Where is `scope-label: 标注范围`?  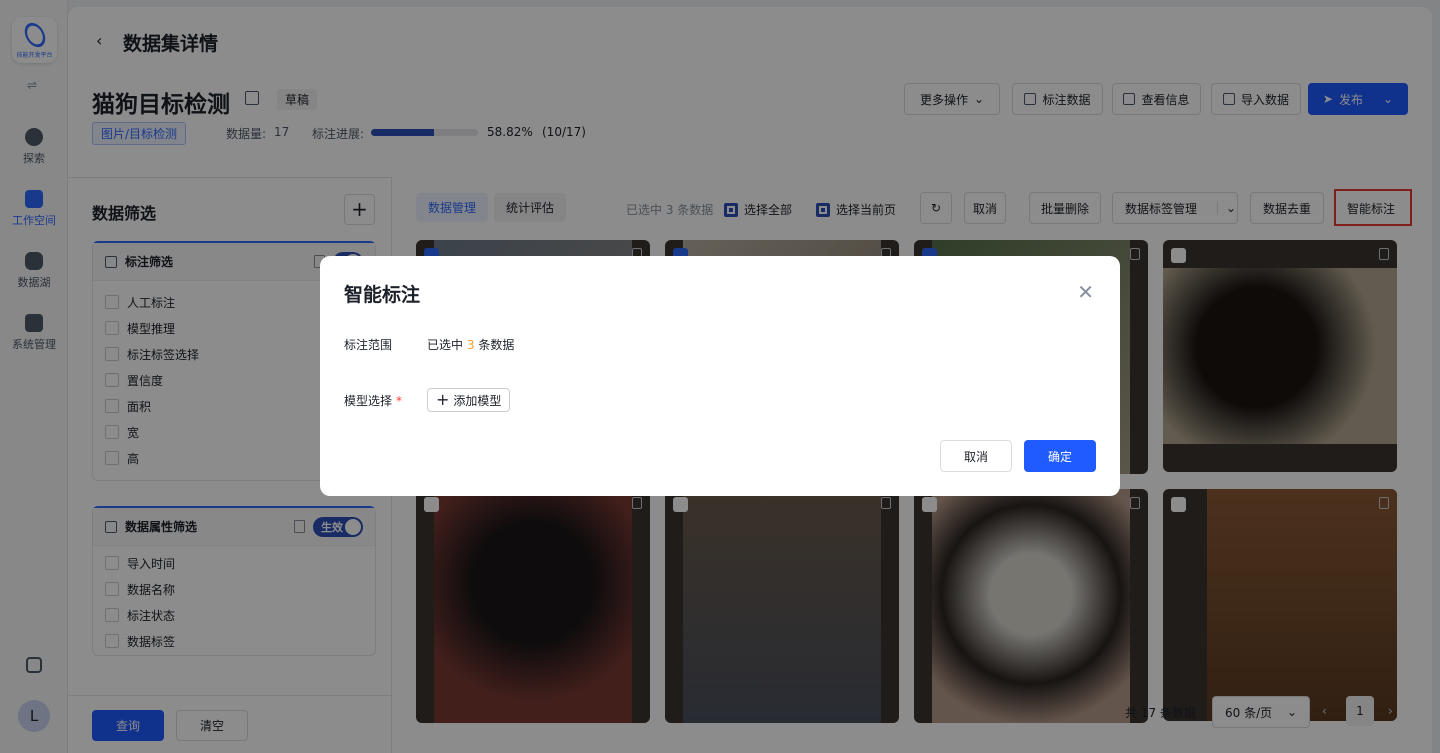 scope-label: 标注范围 is located at coordinates (368, 345).